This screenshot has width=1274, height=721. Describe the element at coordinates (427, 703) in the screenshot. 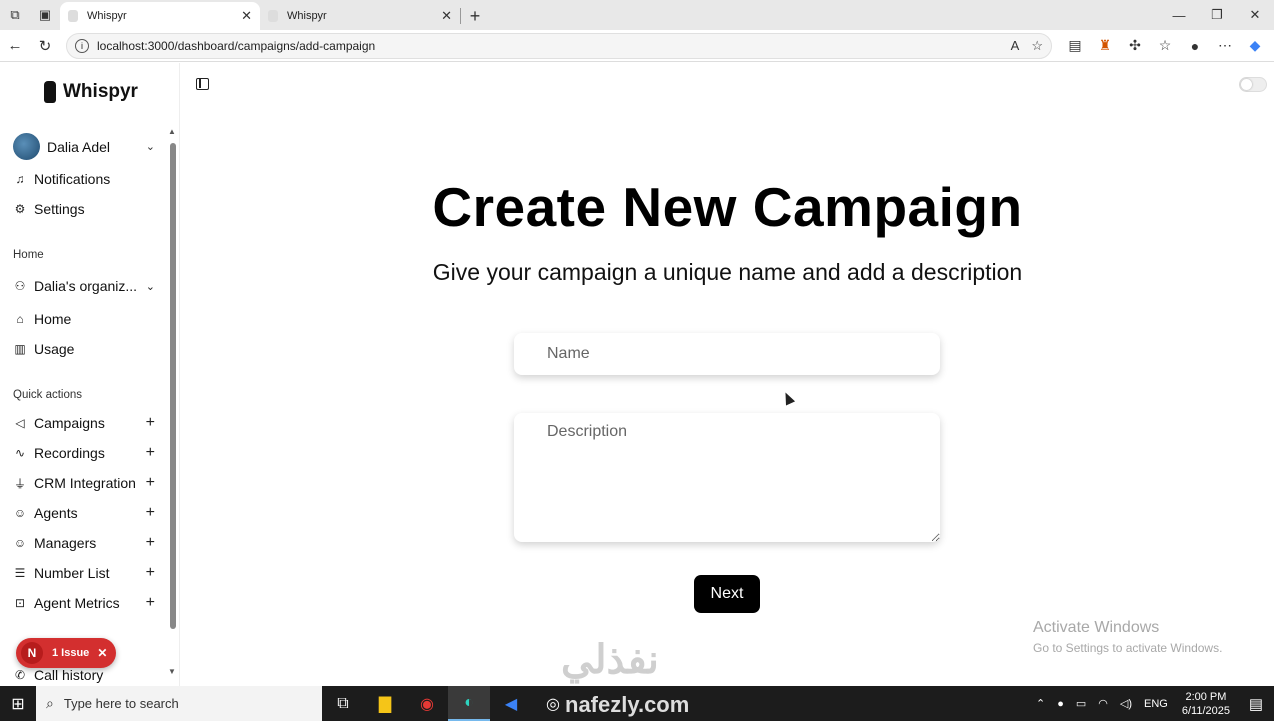

I see `chrome-icon: ◉` at that location.